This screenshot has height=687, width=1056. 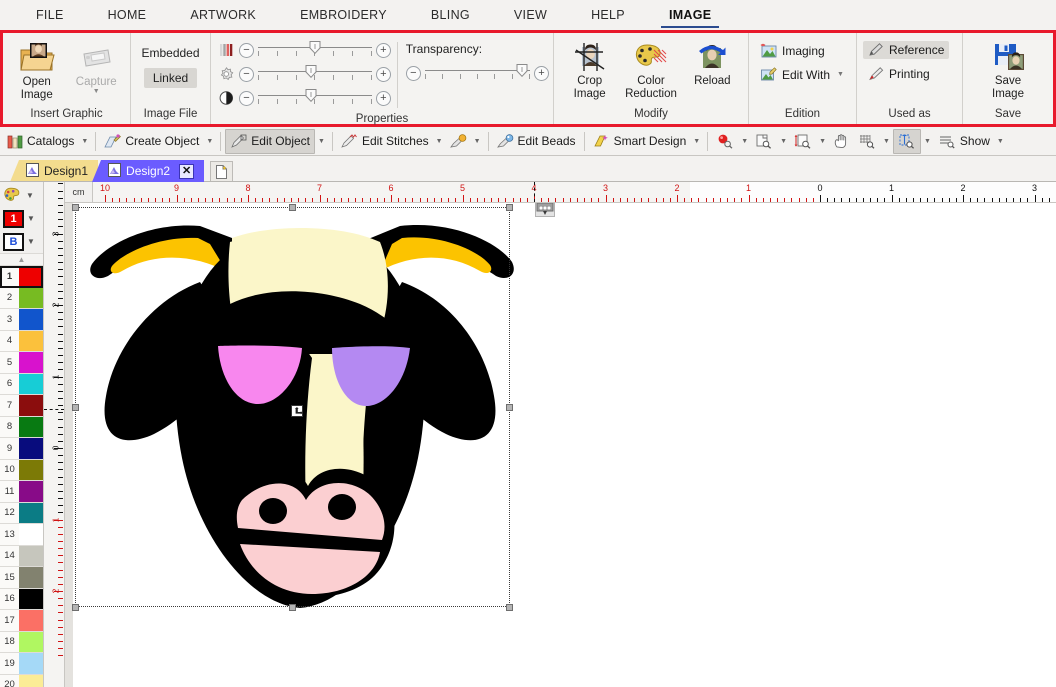 I want to click on printing-button: Printing, so click(x=899, y=74).